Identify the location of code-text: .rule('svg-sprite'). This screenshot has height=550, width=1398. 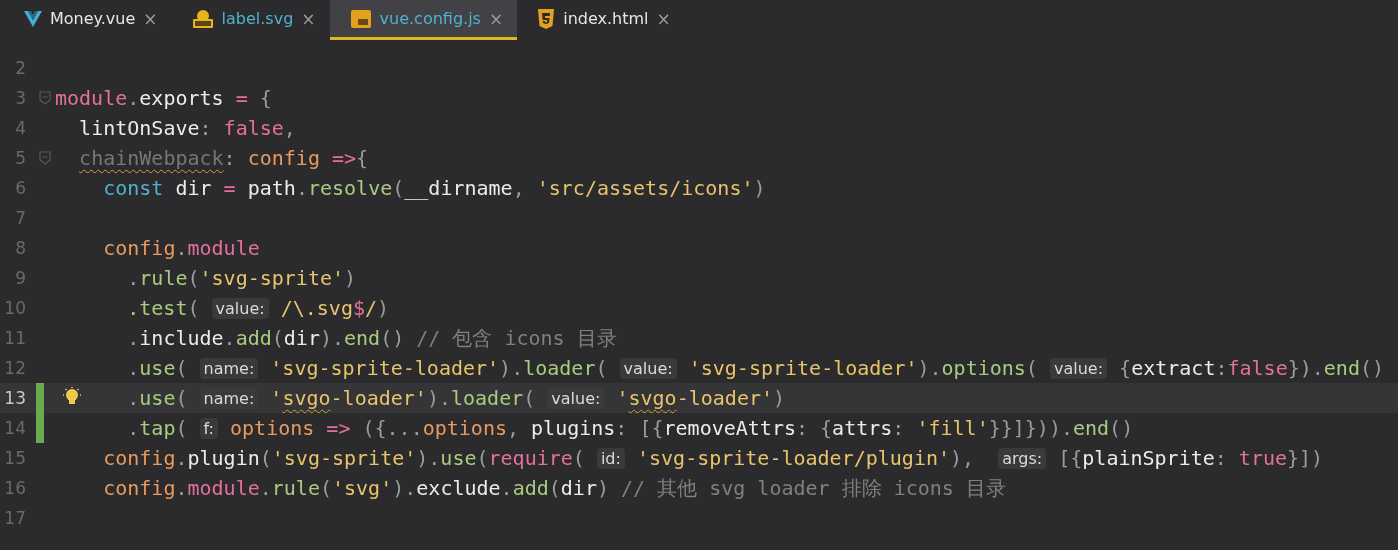
(242, 278).